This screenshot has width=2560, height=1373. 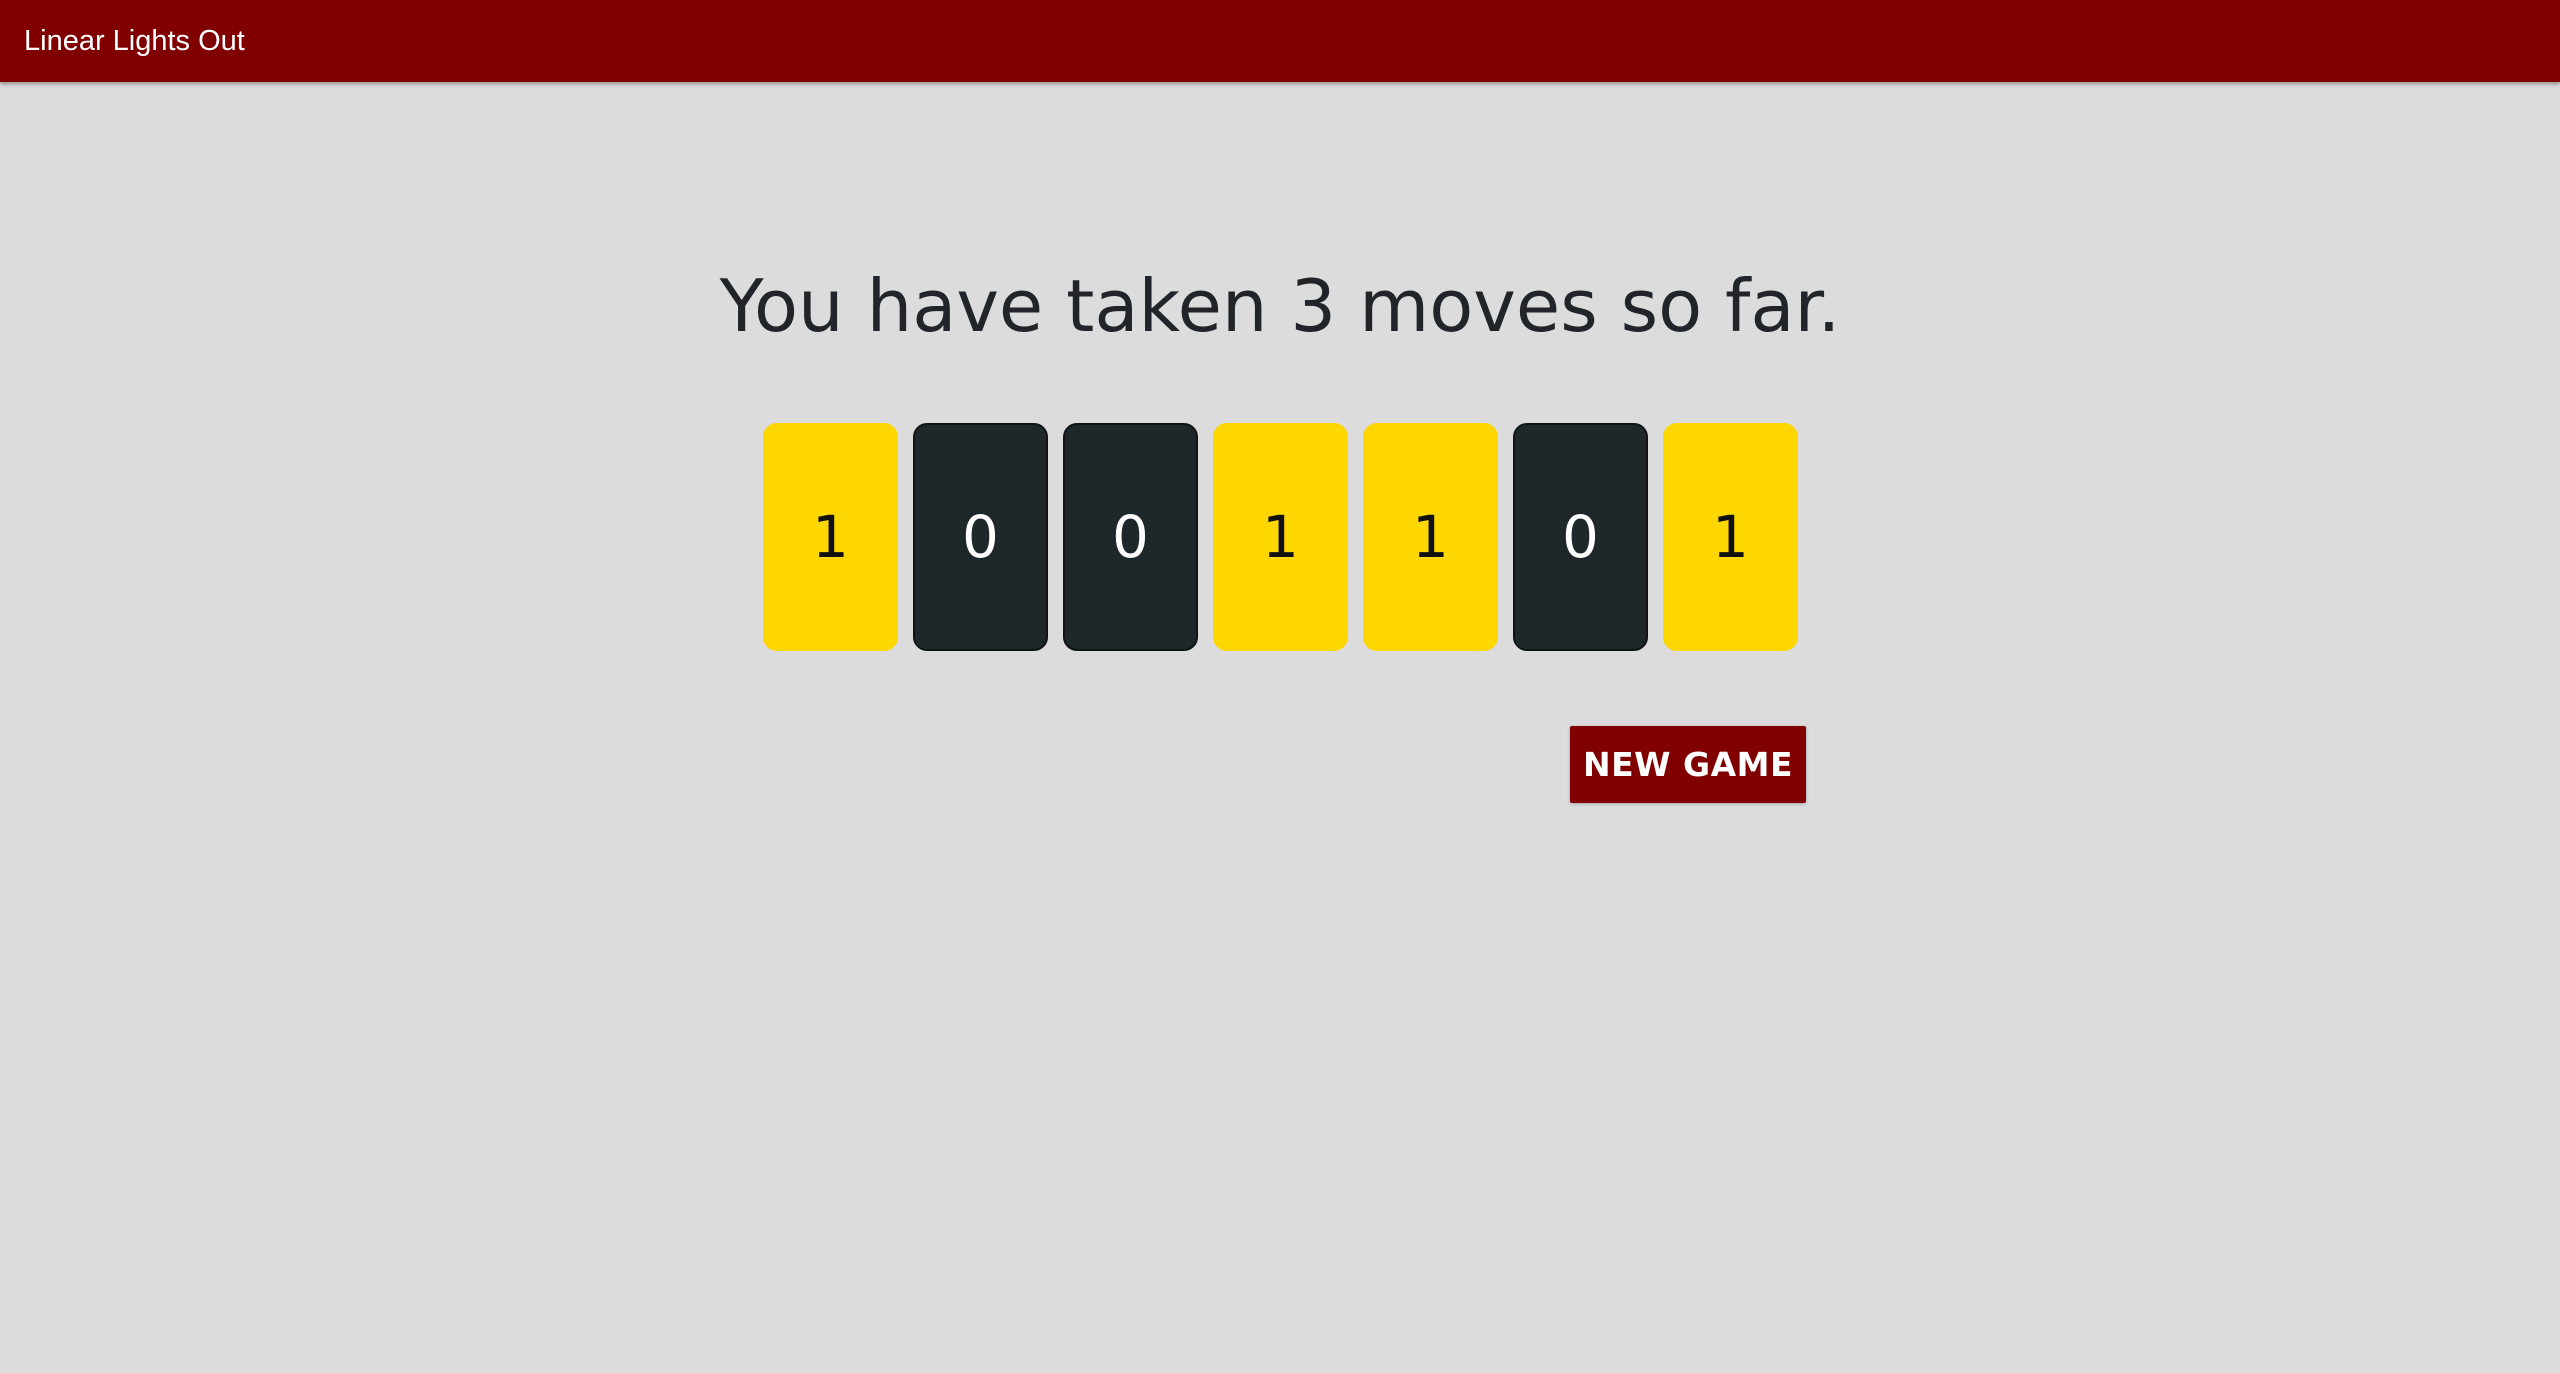 I want to click on app-title: Linear Lights Out, so click(x=134, y=41).